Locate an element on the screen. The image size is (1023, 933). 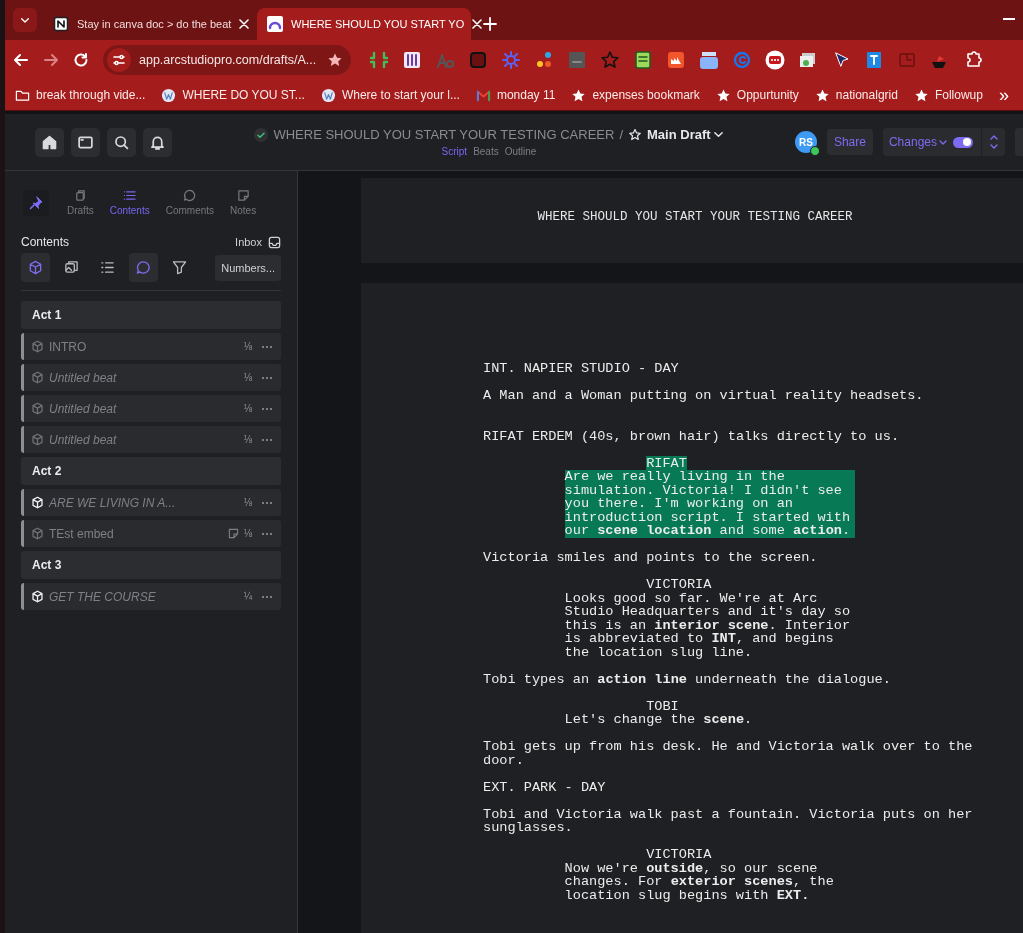
back-icon is located at coordinates (21, 60).